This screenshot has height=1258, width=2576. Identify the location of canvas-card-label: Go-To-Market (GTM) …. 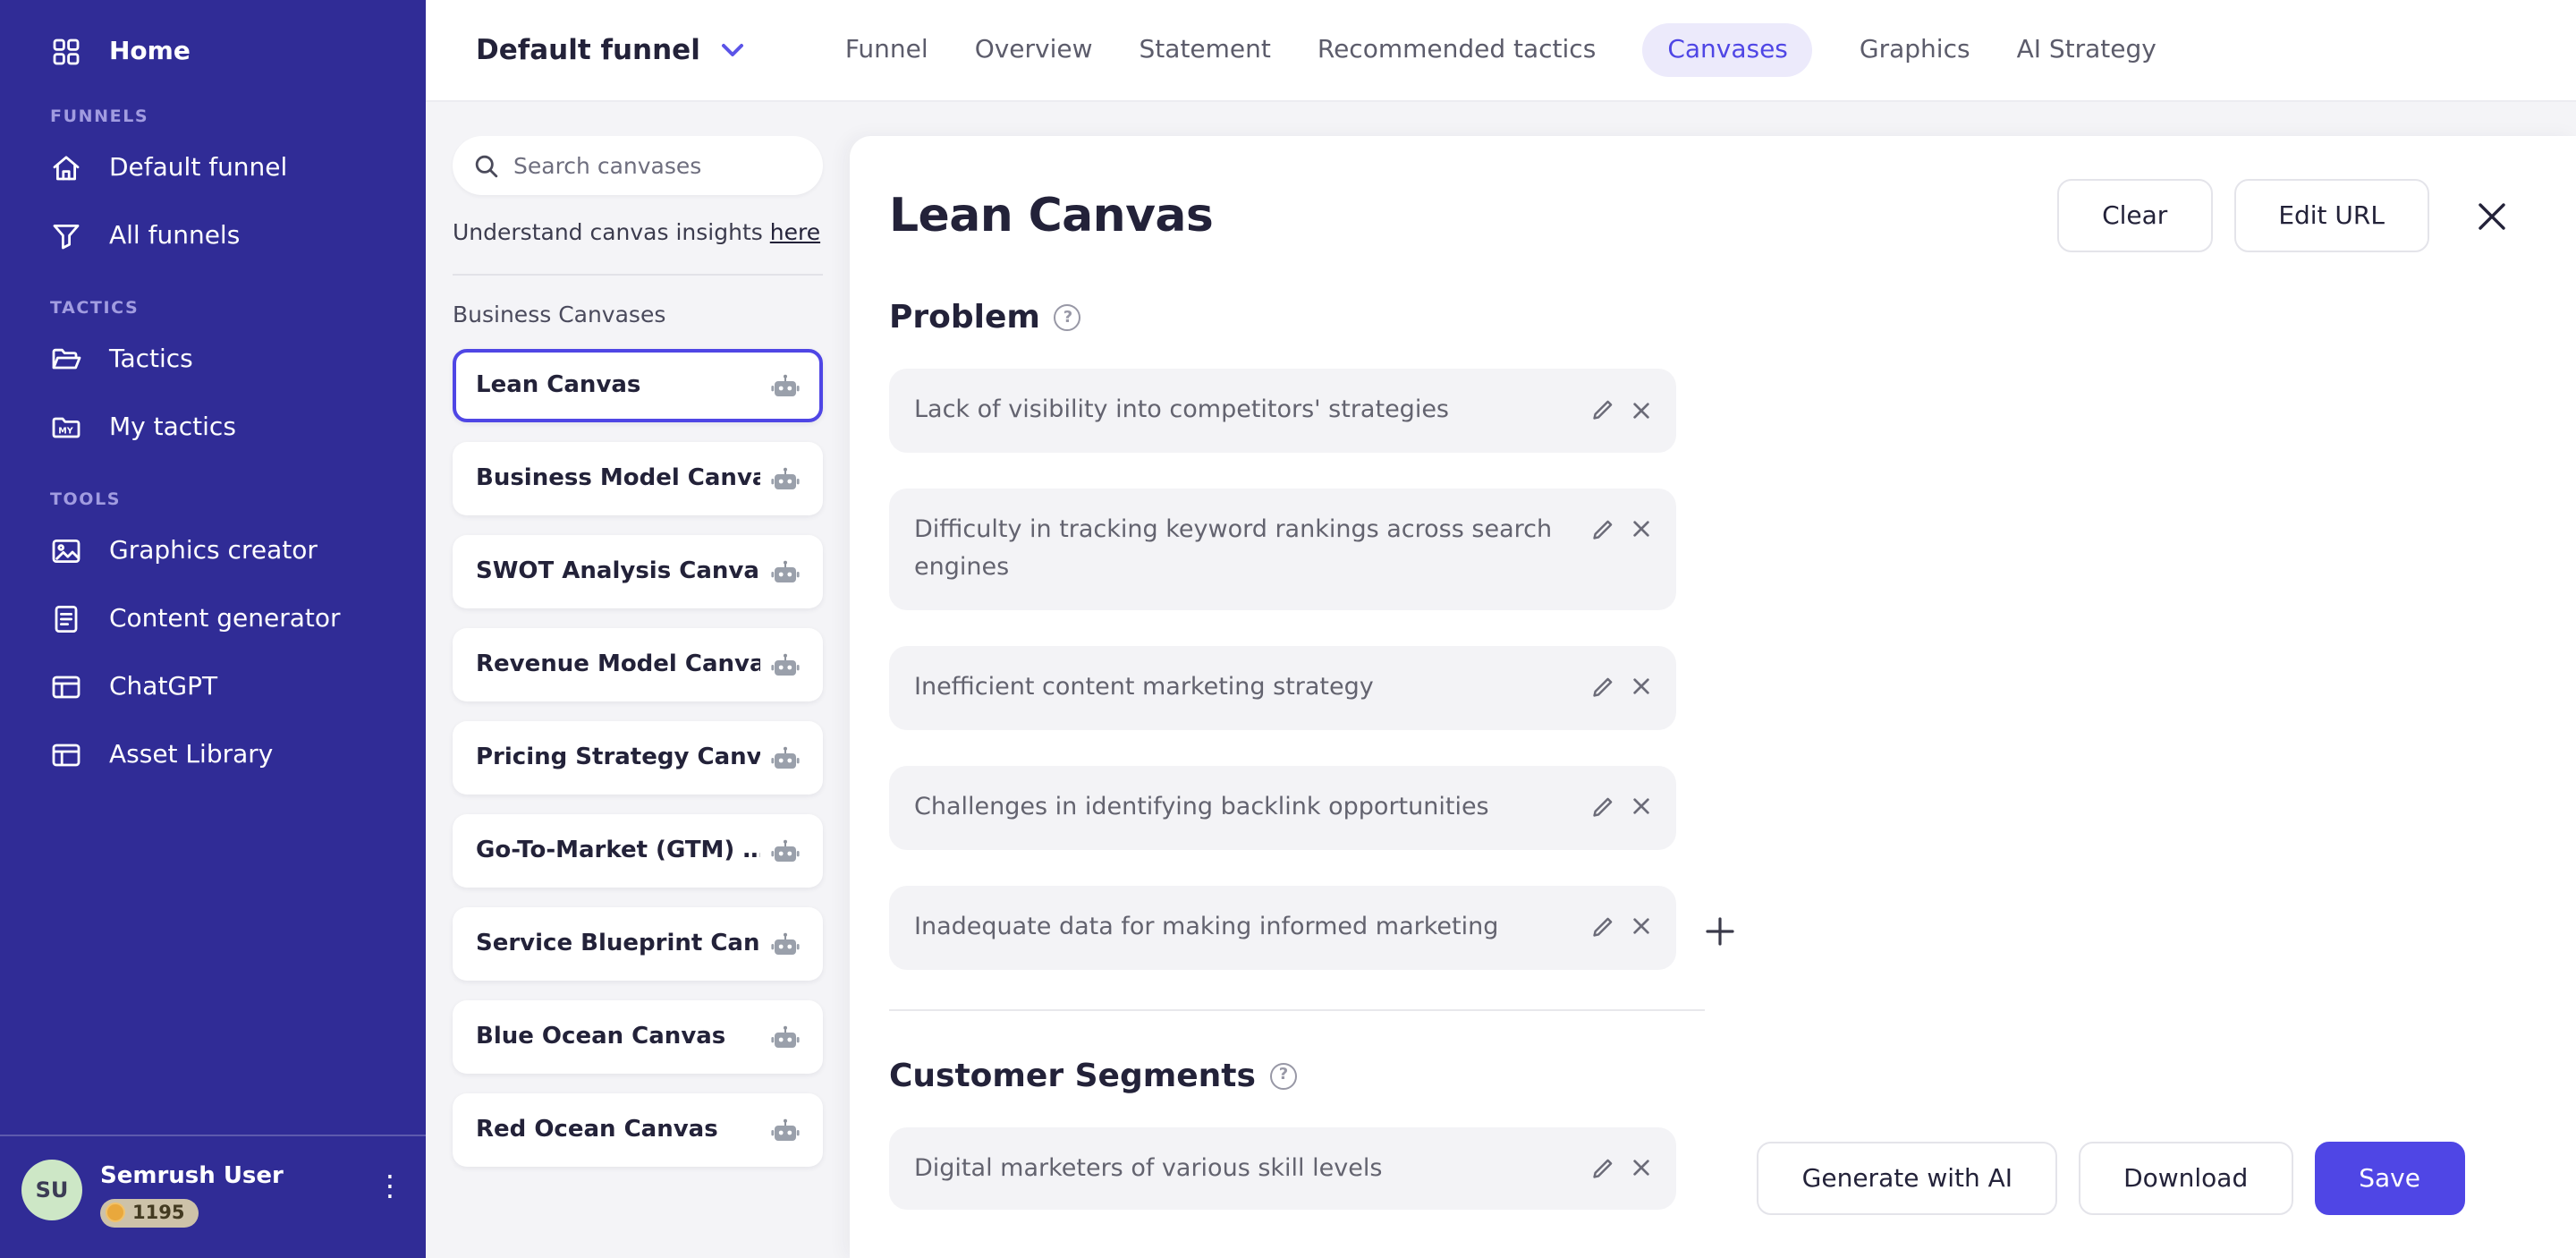
(618, 851).